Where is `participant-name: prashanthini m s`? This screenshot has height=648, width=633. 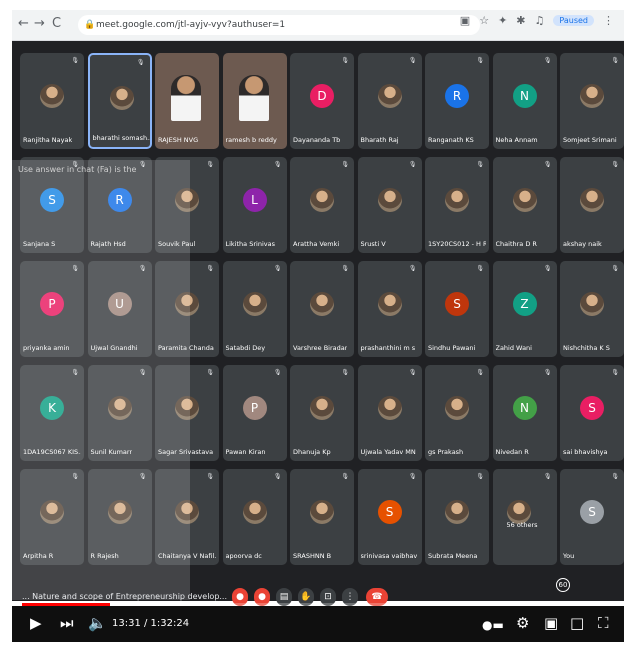 participant-name: prashanthini m s is located at coordinates (388, 348).